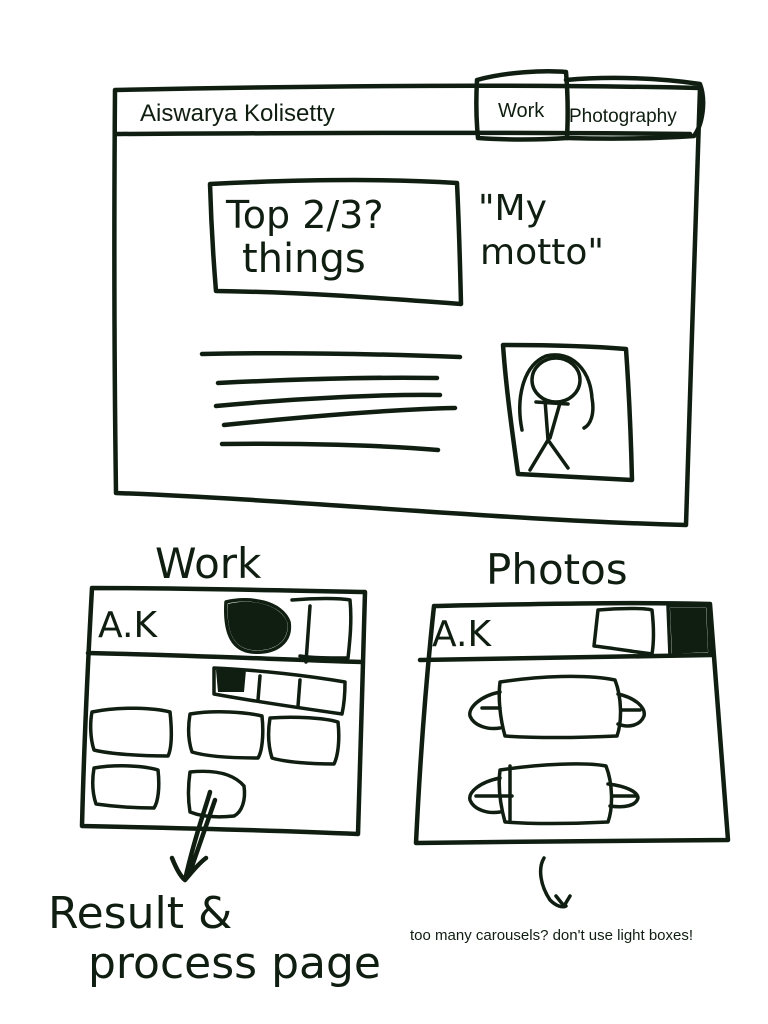 Image resolution: width=768 pixels, height=1024 pixels. What do you see at coordinates (231, 681) in the screenshot?
I see `filter-active-hatched` at bounding box center [231, 681].